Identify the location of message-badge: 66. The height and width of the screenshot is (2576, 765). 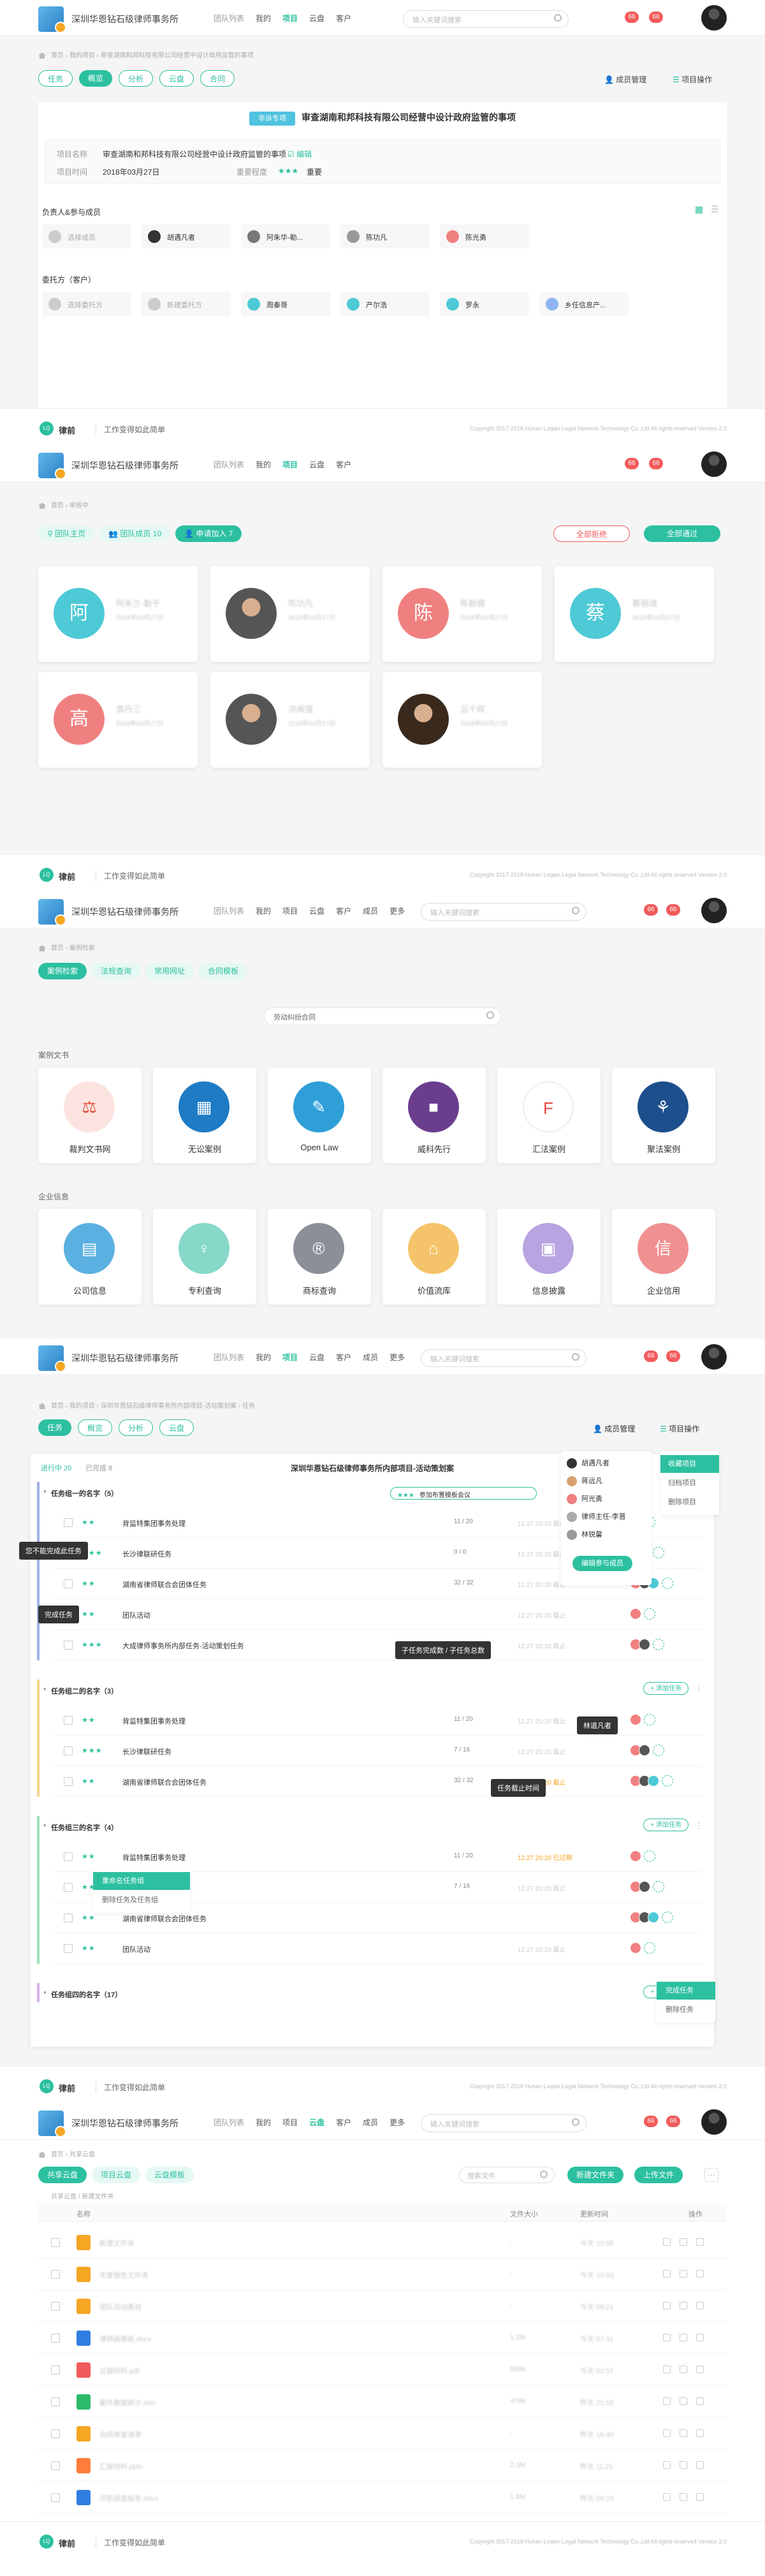
(651, 910).